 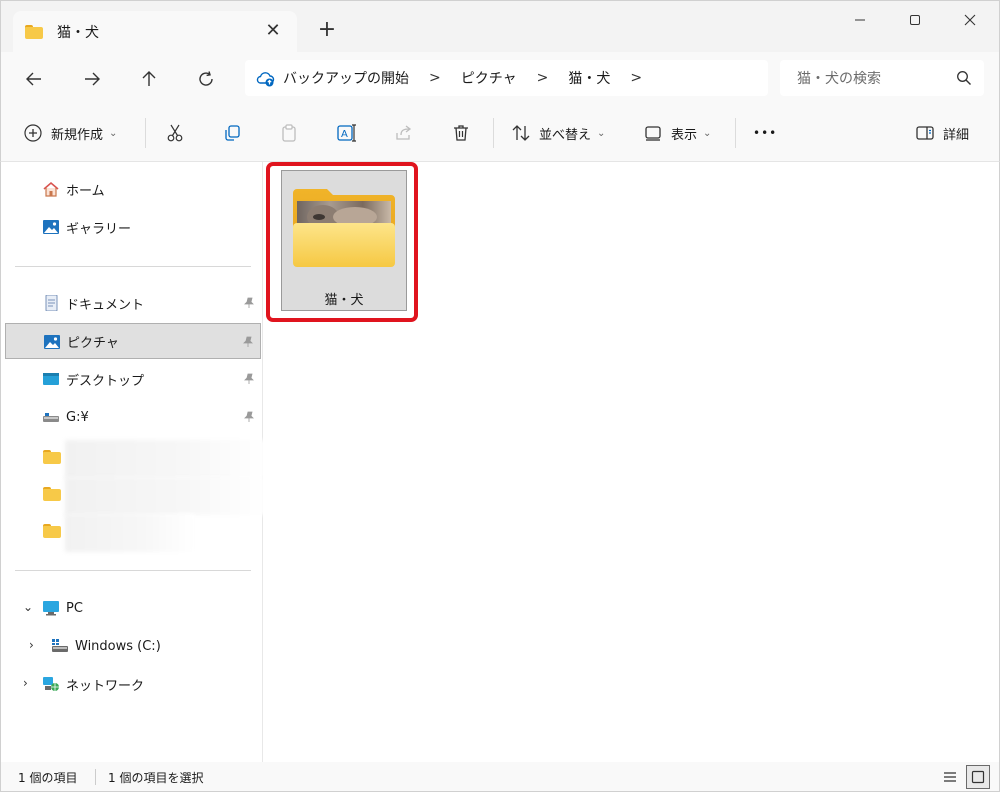 What do you see at coordinates (970, 20) in the screenshot?
I see `close-window-button` at bounding box center [970, 20].